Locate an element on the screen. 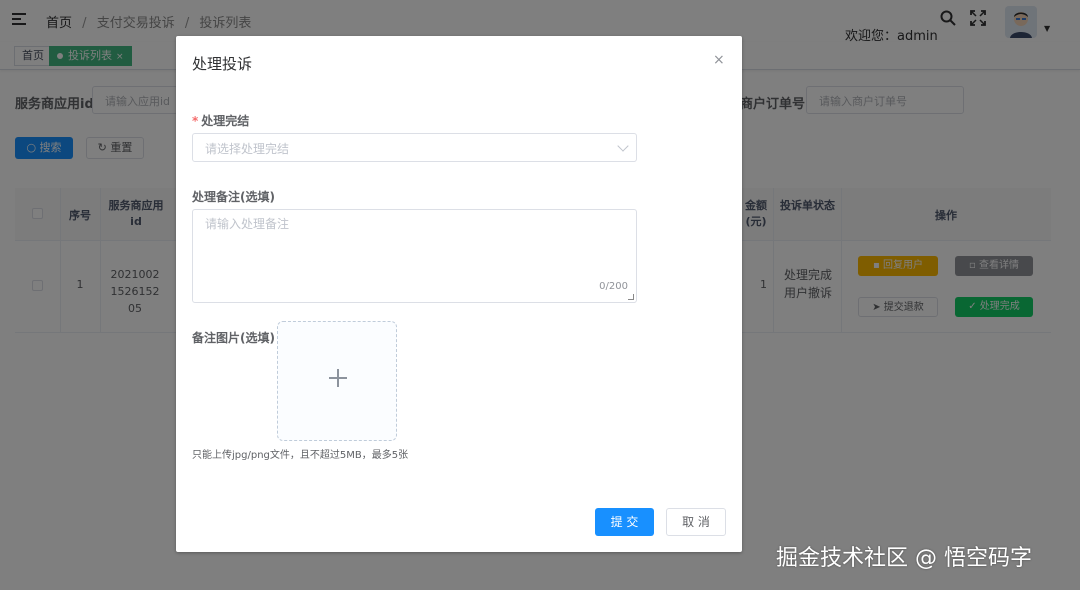 The height and width of the screenshot is (590, 1080). resize-handle is located at coordinates (631, 297).